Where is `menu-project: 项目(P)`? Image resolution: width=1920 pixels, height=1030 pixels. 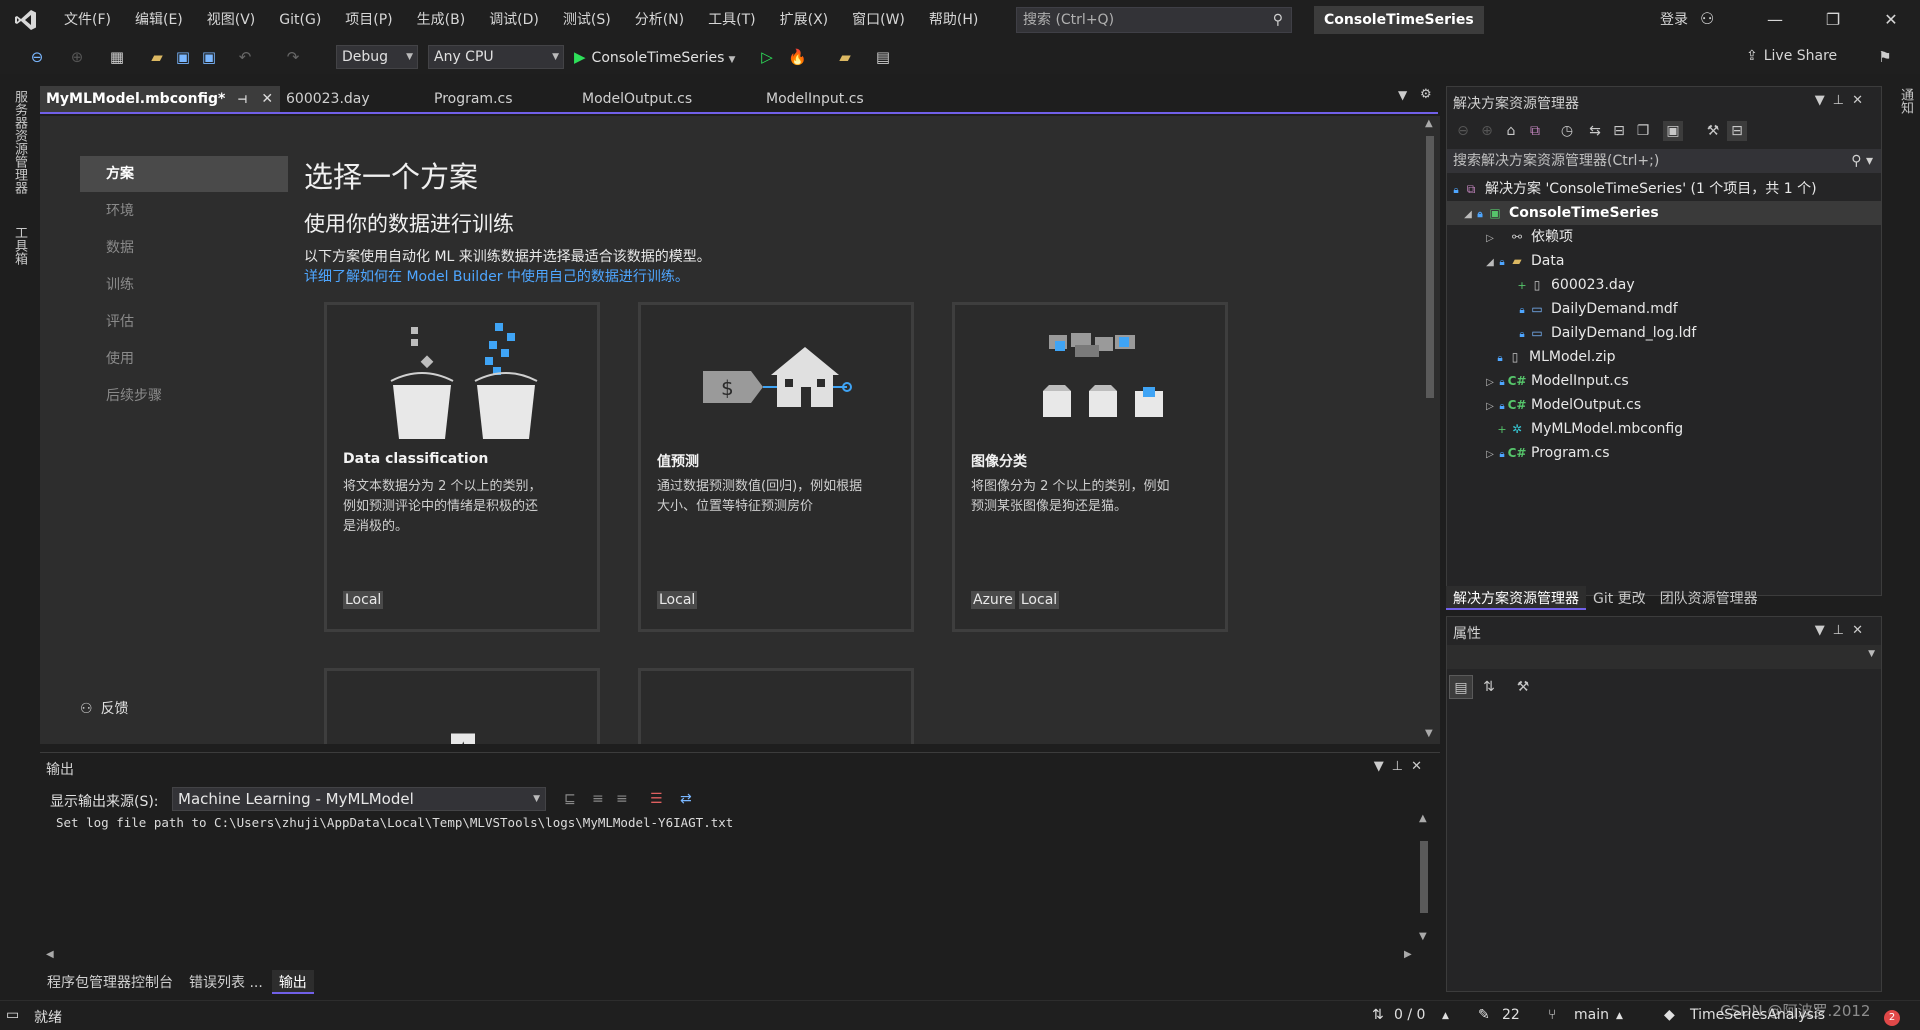 menu-project: 项目(P) is located at coordinates (368, 20).